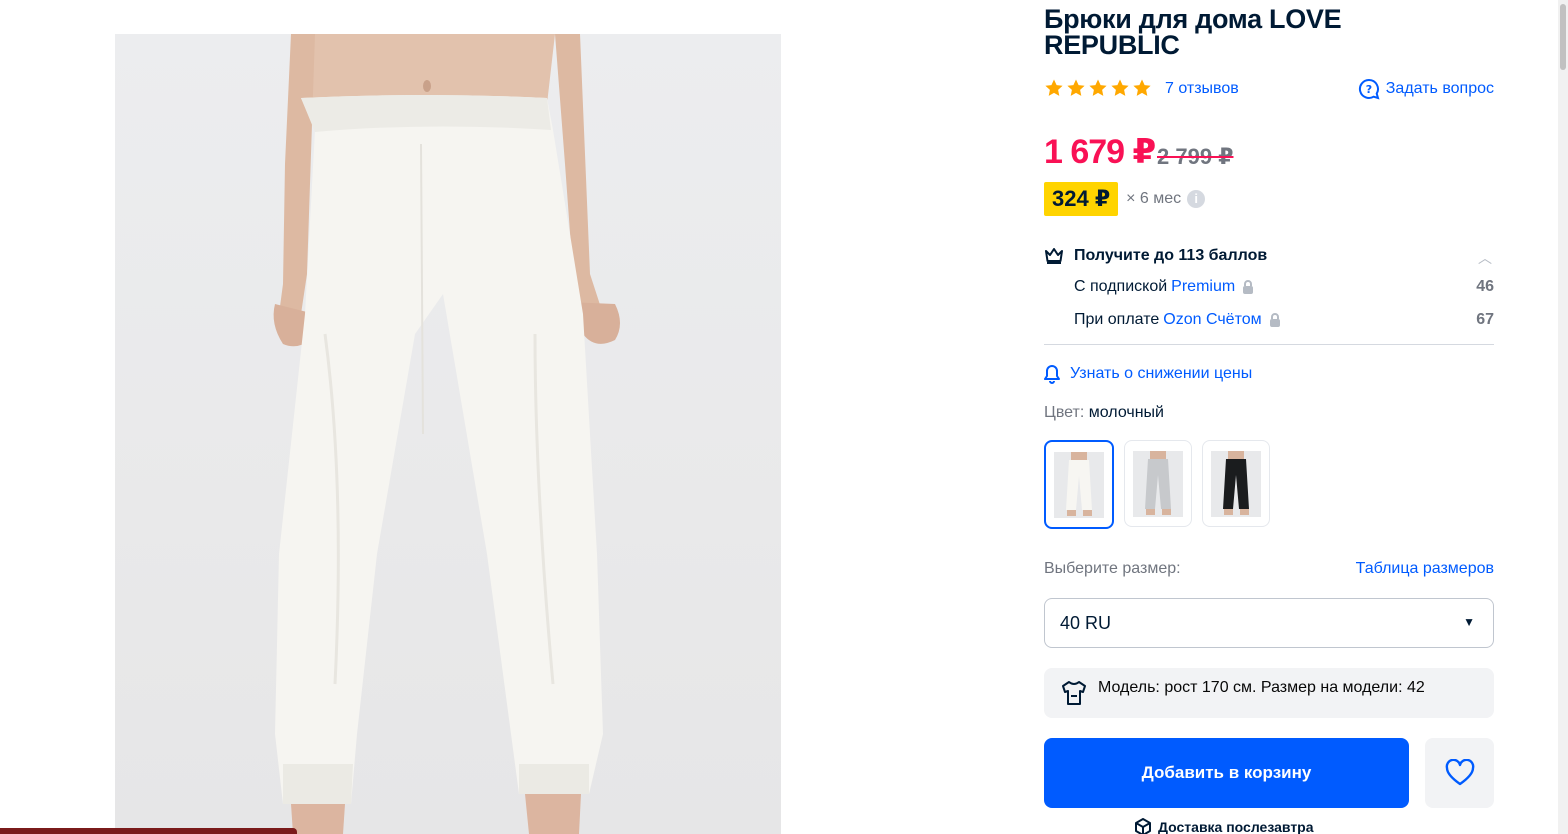 The height and width of the screenshot is (834, 1568). Describe the element at coordinates (1196, 199) in the screenshot. I see `info-icon: i` at that location.